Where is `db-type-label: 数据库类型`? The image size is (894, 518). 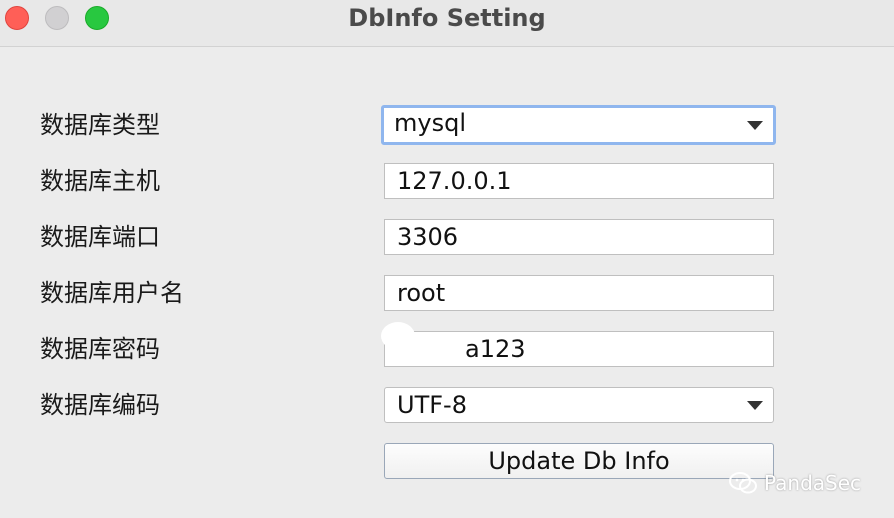
db-type-label: 数据库类型 is located at coordinates (100, 125).